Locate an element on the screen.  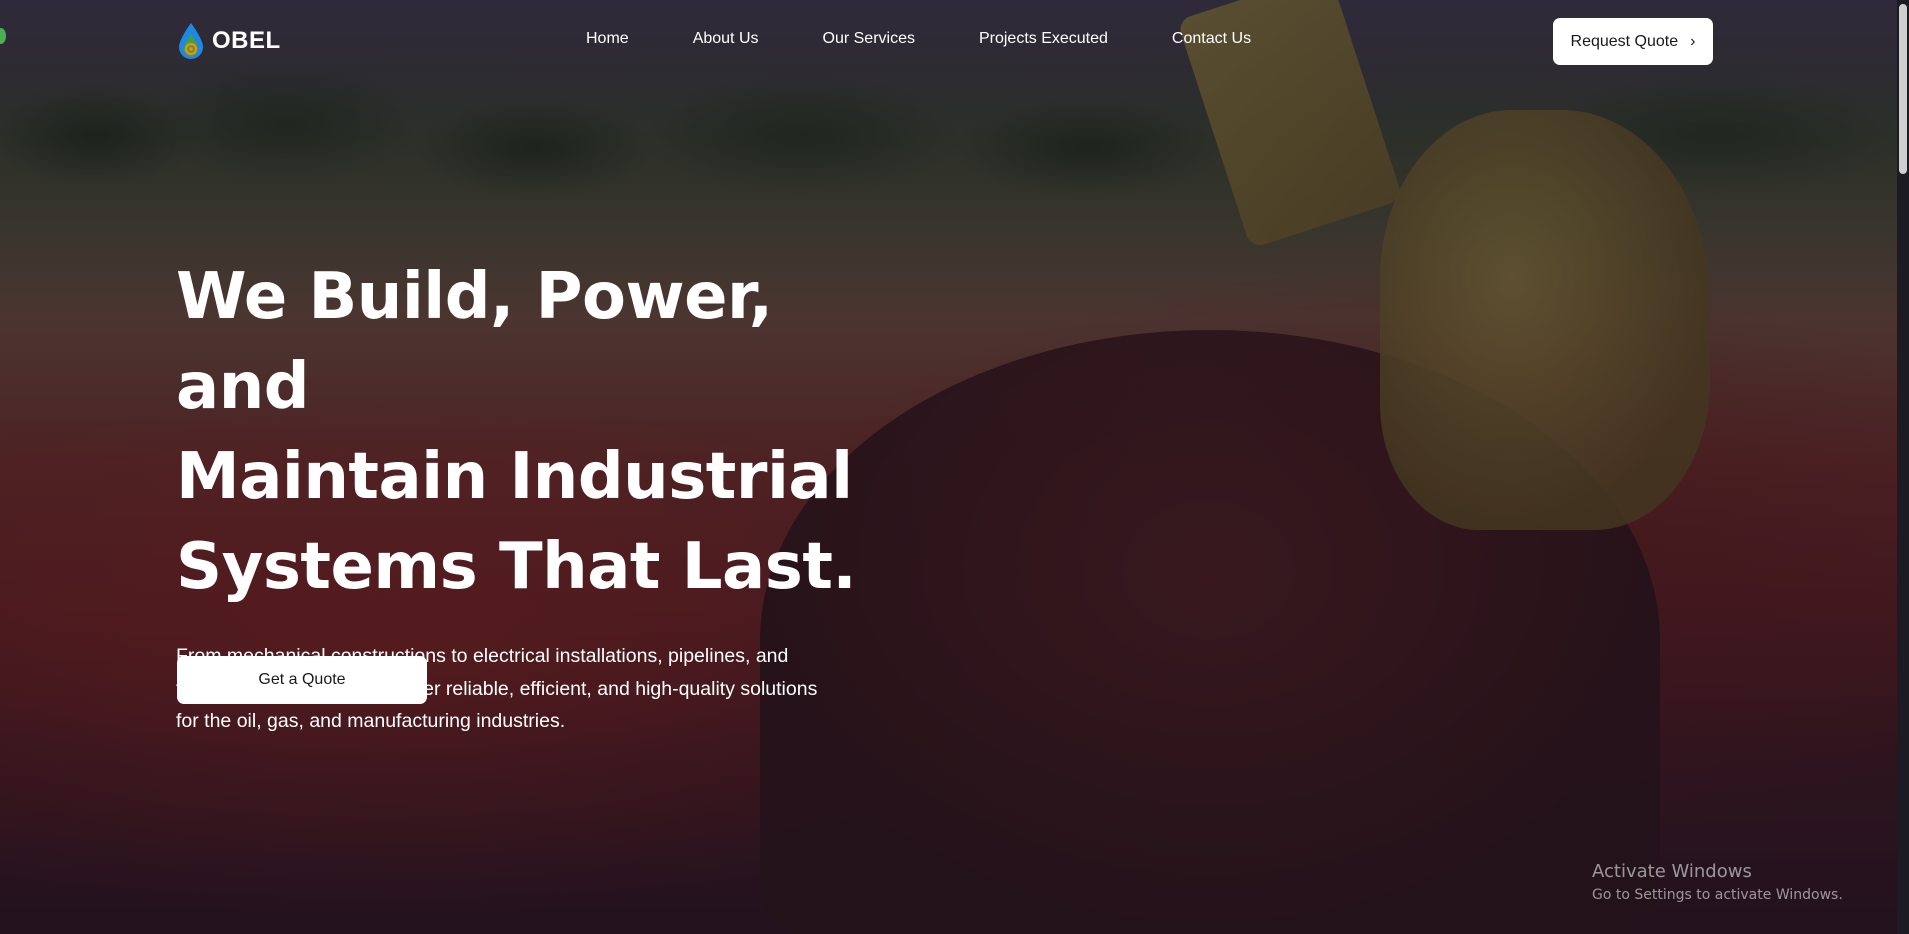
hero-heading-line: Maintain Industrial is located at coordinates (514, 477).